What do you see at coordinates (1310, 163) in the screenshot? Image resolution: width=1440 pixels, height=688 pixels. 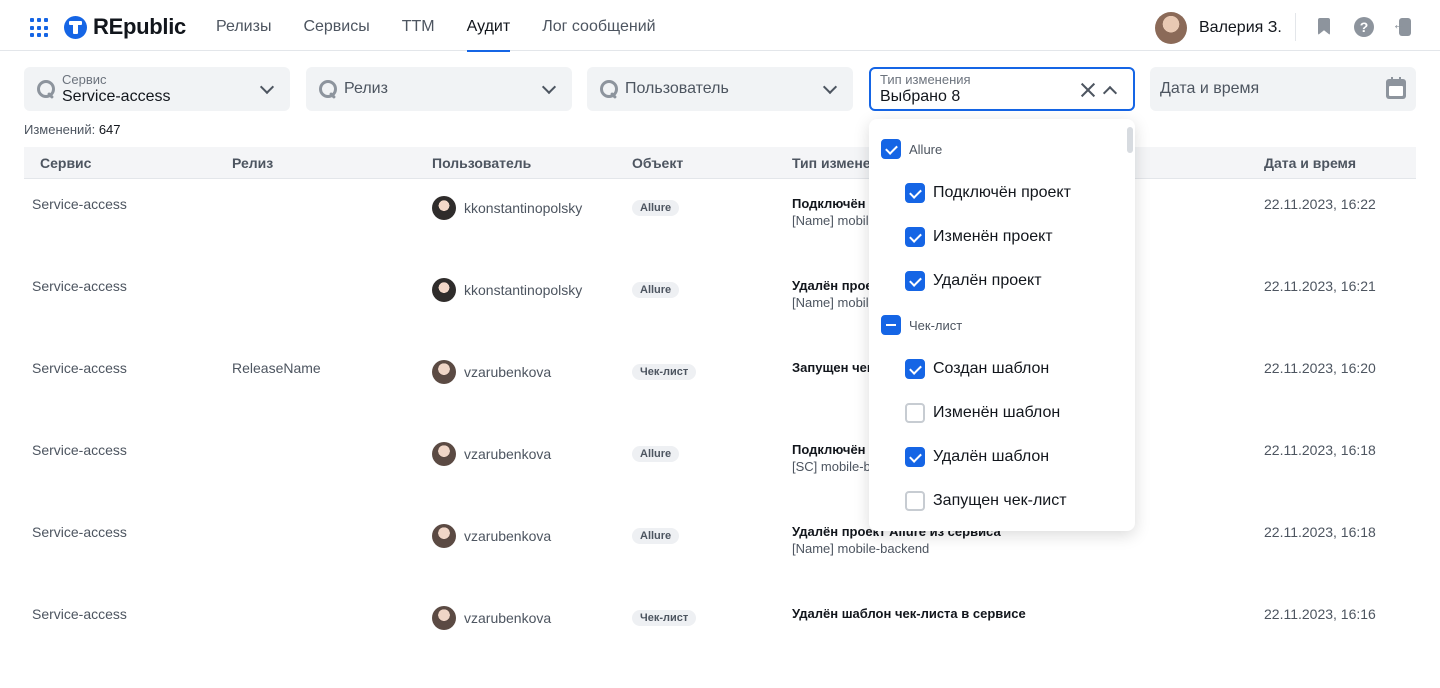 I see `column-datetime: Дата и время` at bounding box center [1310, 163].